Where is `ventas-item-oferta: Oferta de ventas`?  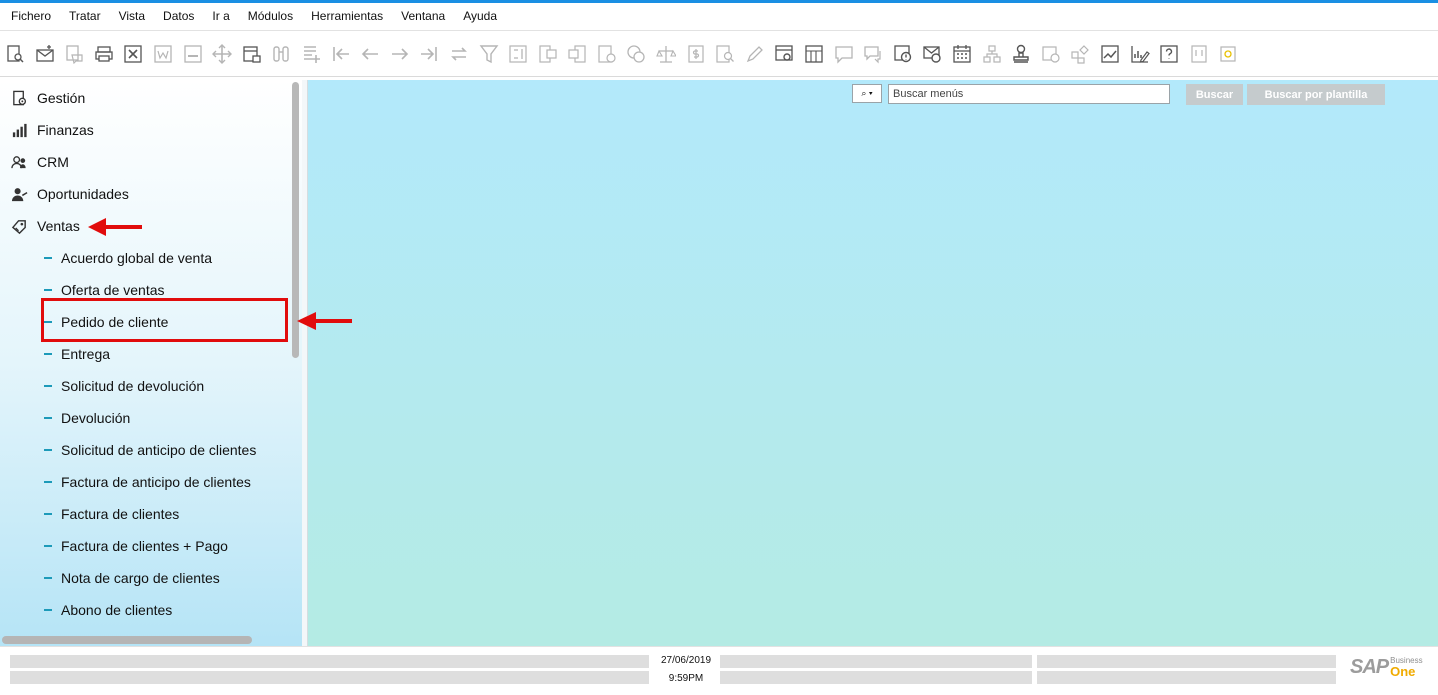
ventas-item-oferta: Oferta de ventas is located at coordinates (104, 290).